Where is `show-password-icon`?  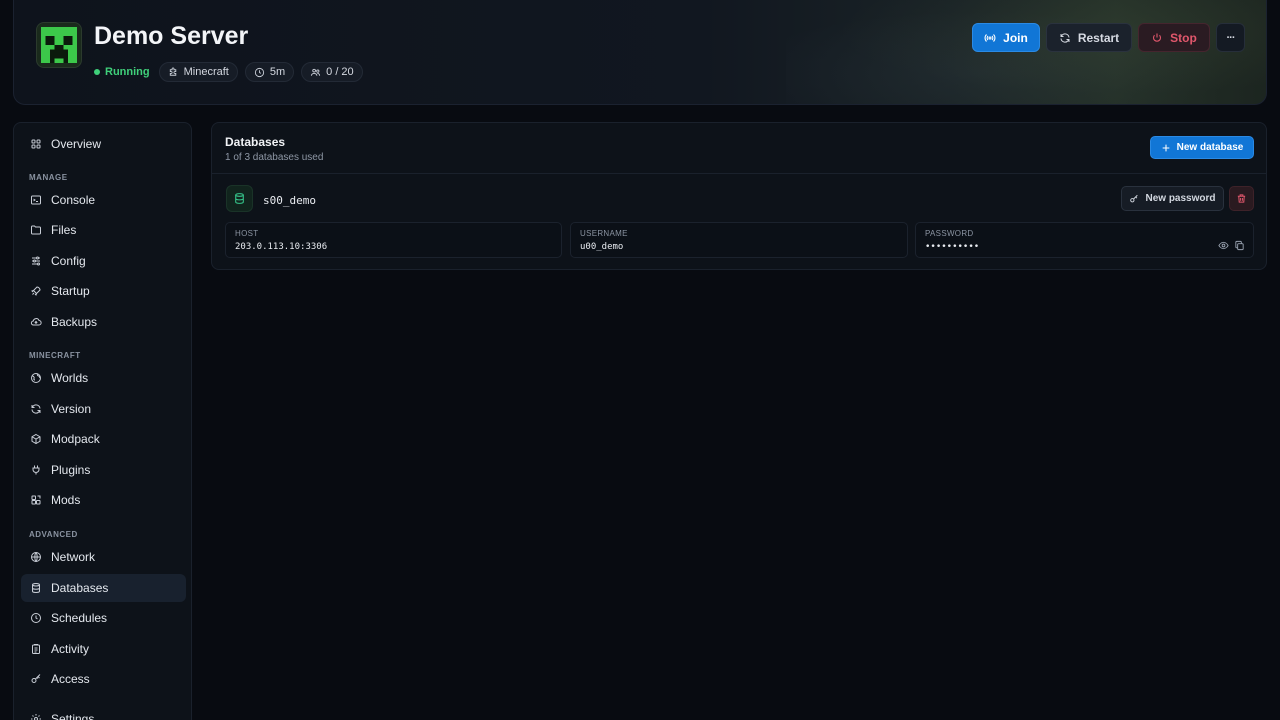
show-password-icon is located at coordinates (1223, 245).